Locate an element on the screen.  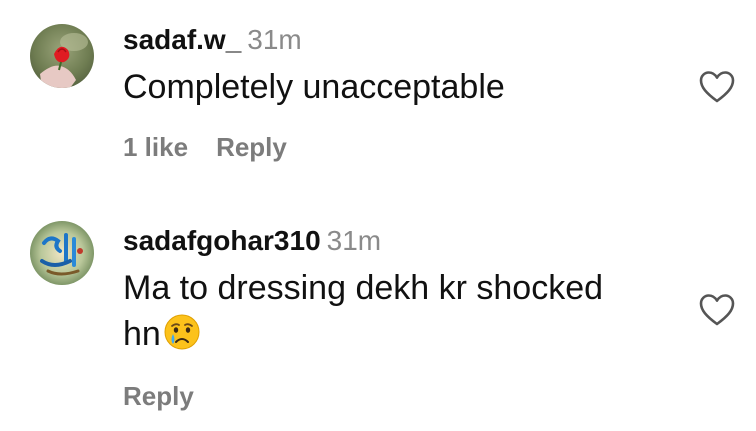
comment-actions: 1 like Reply is located at coordinates (205, 147).